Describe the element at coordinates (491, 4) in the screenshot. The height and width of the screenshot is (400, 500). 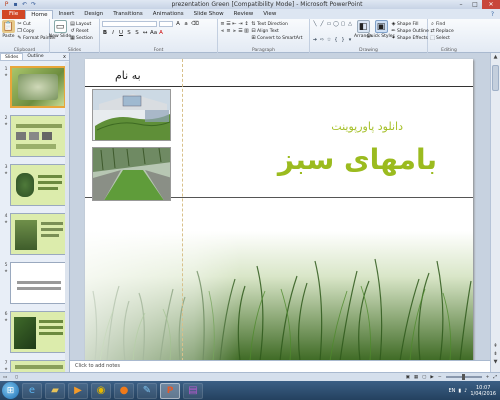
I see `close-icon: ✕` at that location.